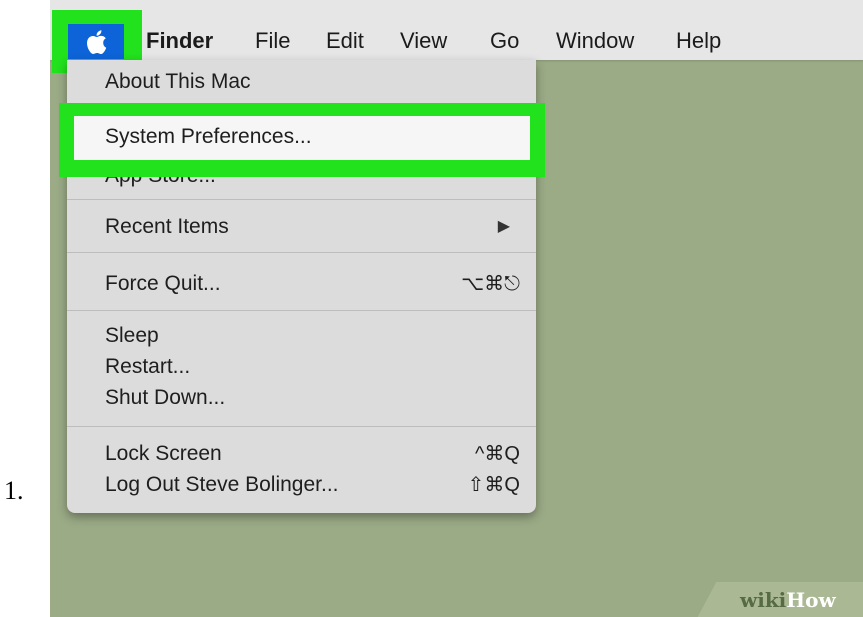 This screenshot has width=863, height=617. I want to click on menu-go: Go, so click(504, 41).